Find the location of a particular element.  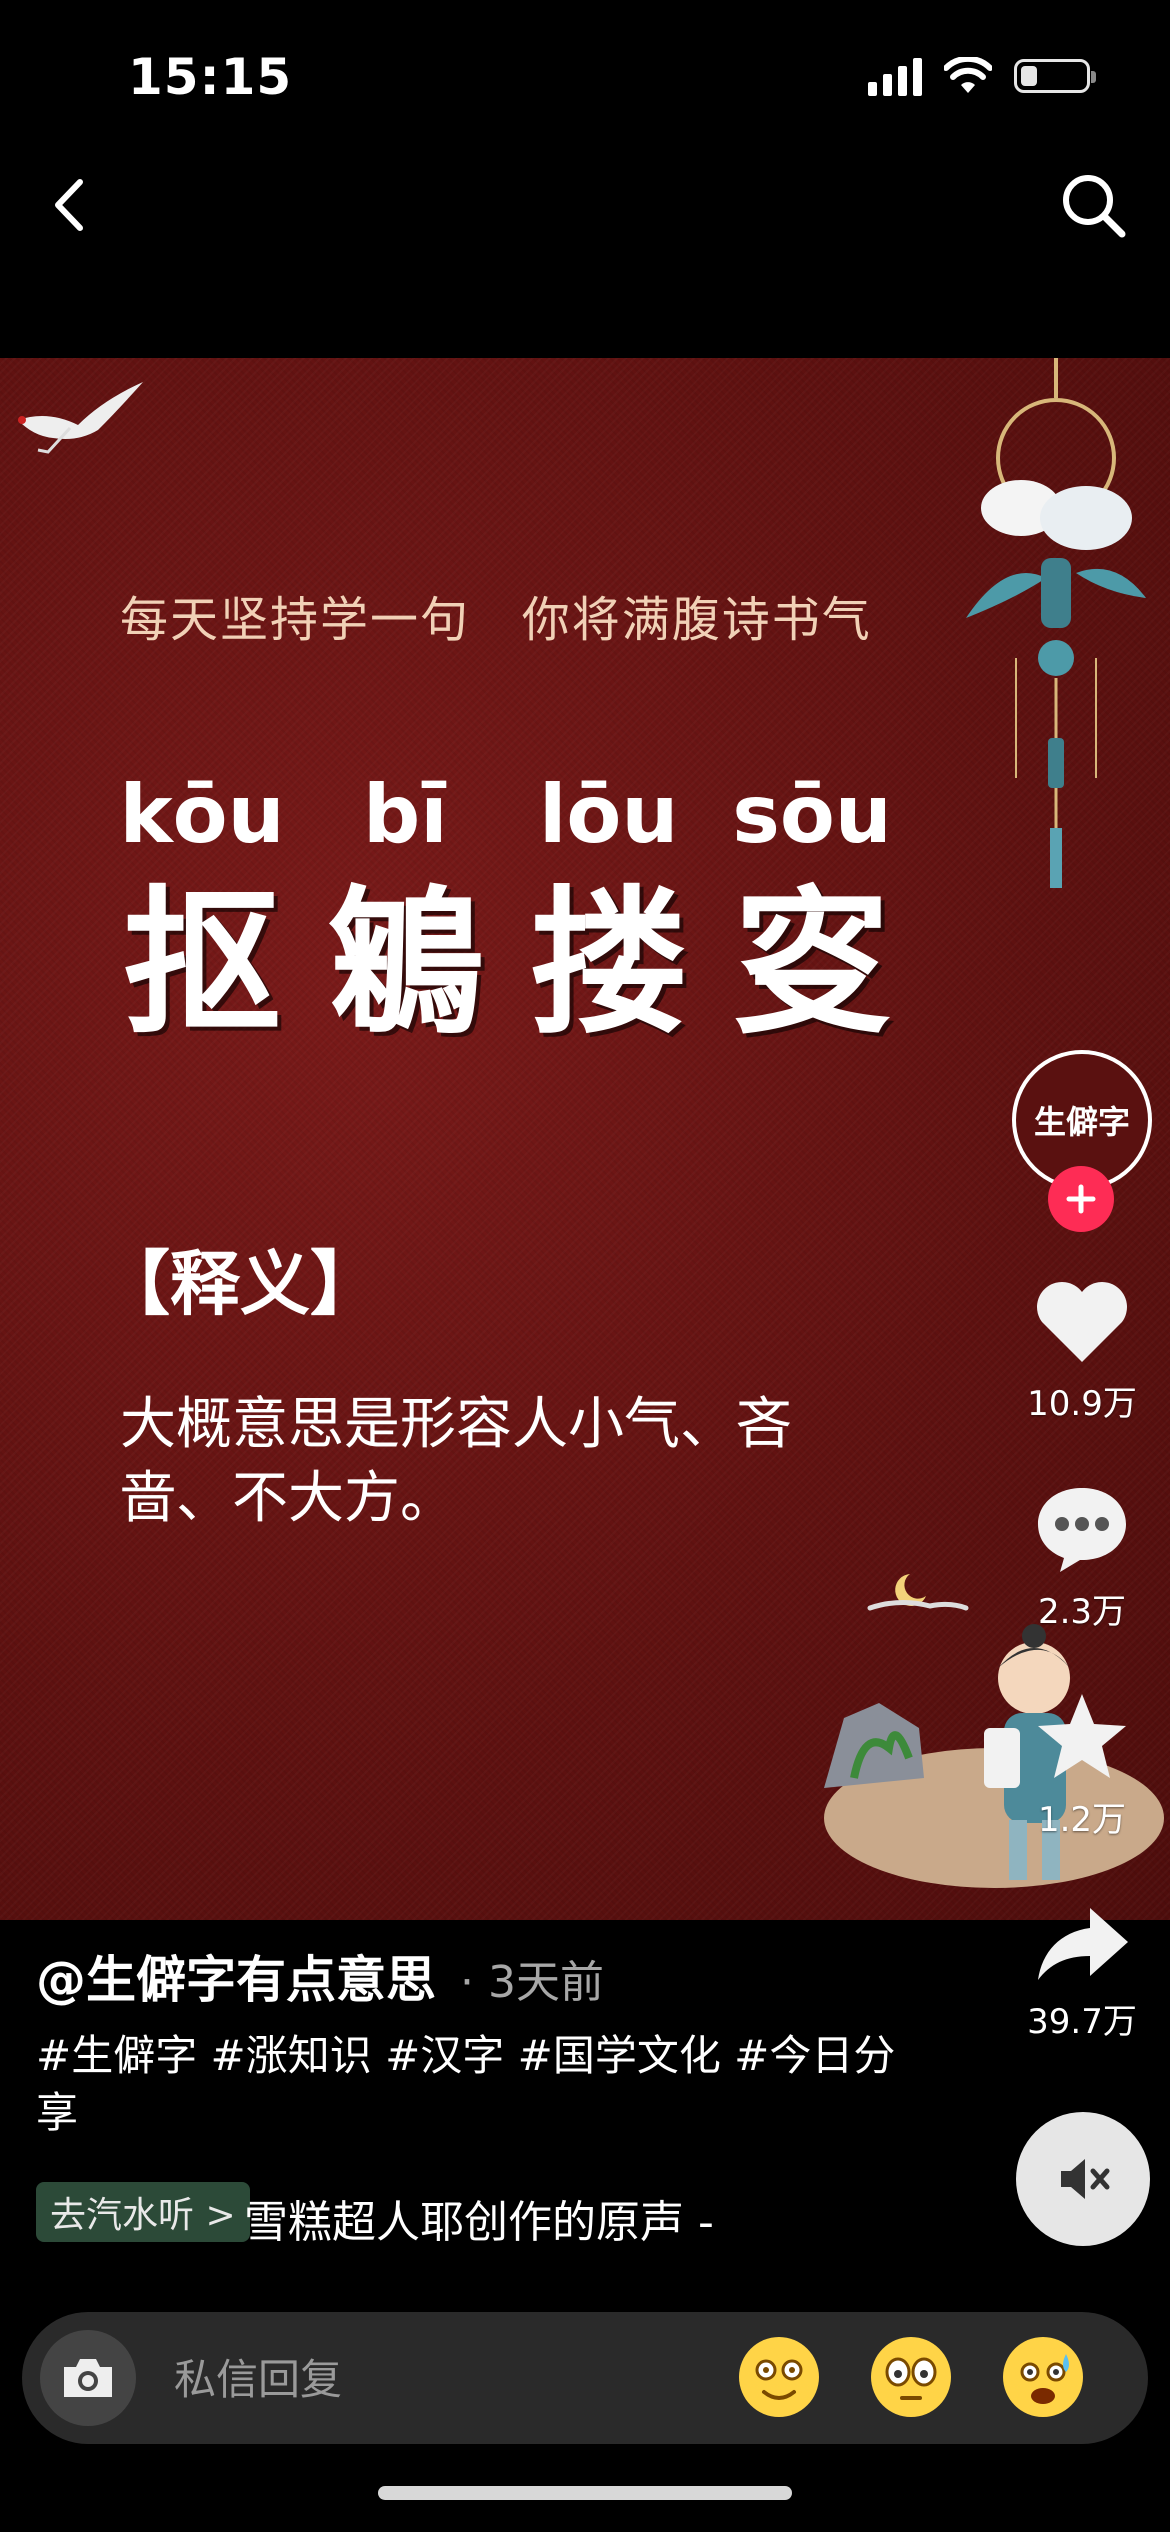

plus-icon is located at coordinates (1081, 1199).